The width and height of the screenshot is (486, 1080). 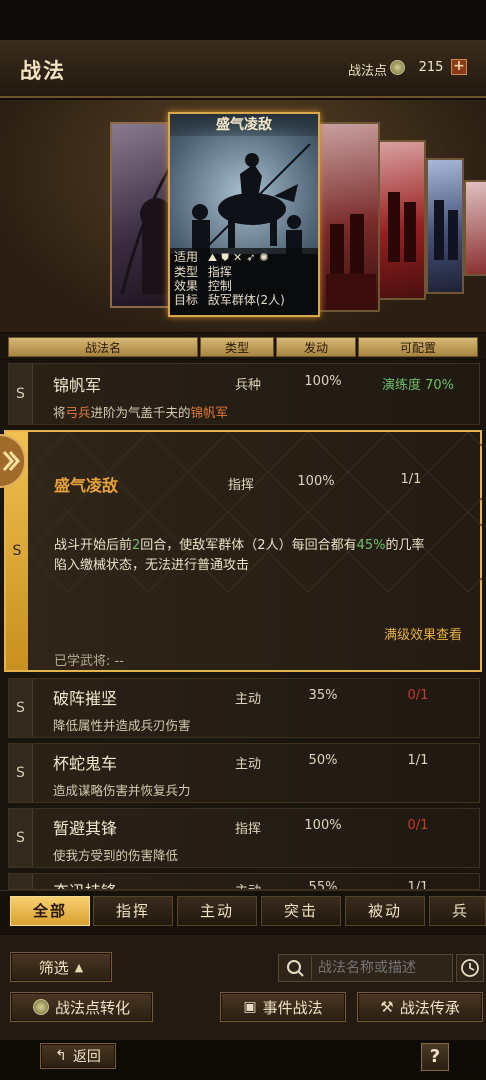 What do you see at coordinates (292, 1007) in the screenshot?
I see `event-label: 事件战法` at bounding box center [292, 1007].